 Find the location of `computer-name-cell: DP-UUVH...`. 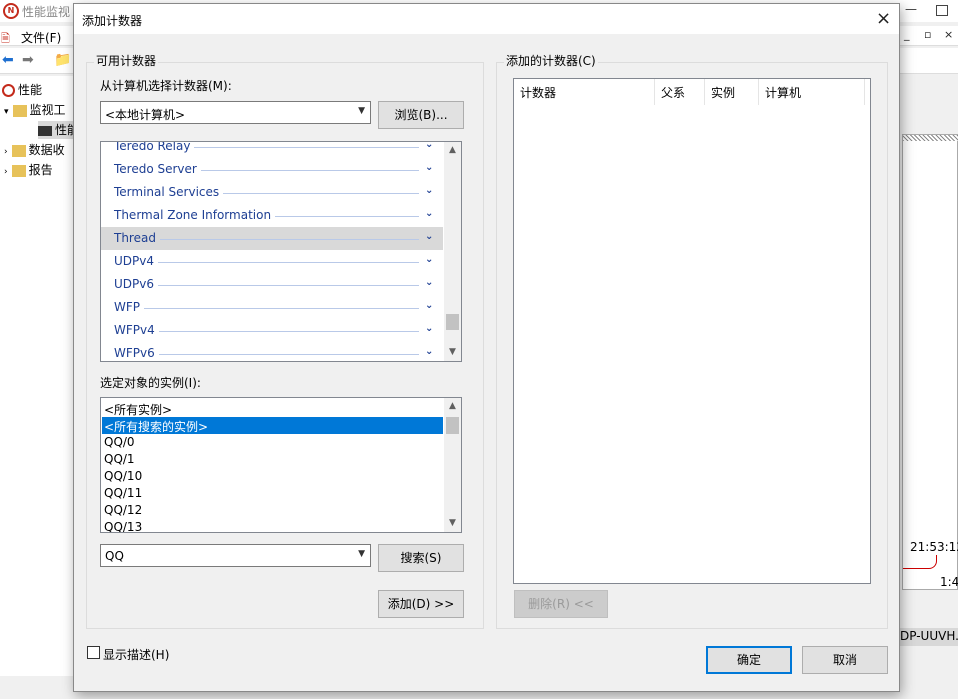

computer-name-cell: DP-UUVH... is located at coordinates (928, 637).